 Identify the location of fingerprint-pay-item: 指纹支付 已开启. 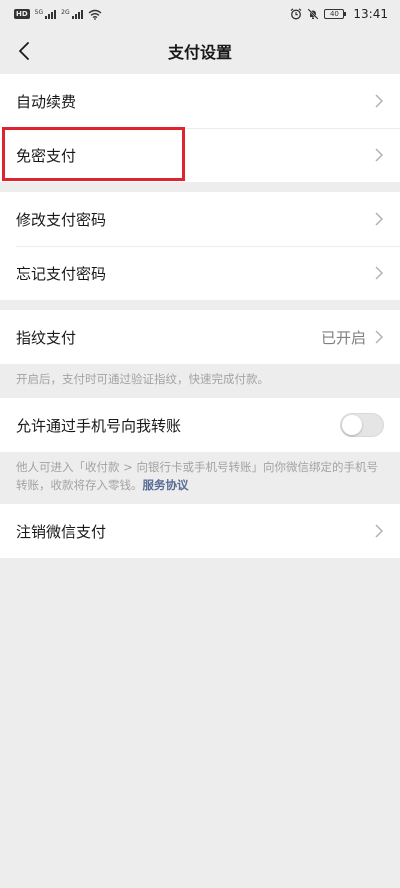
(200, 337).